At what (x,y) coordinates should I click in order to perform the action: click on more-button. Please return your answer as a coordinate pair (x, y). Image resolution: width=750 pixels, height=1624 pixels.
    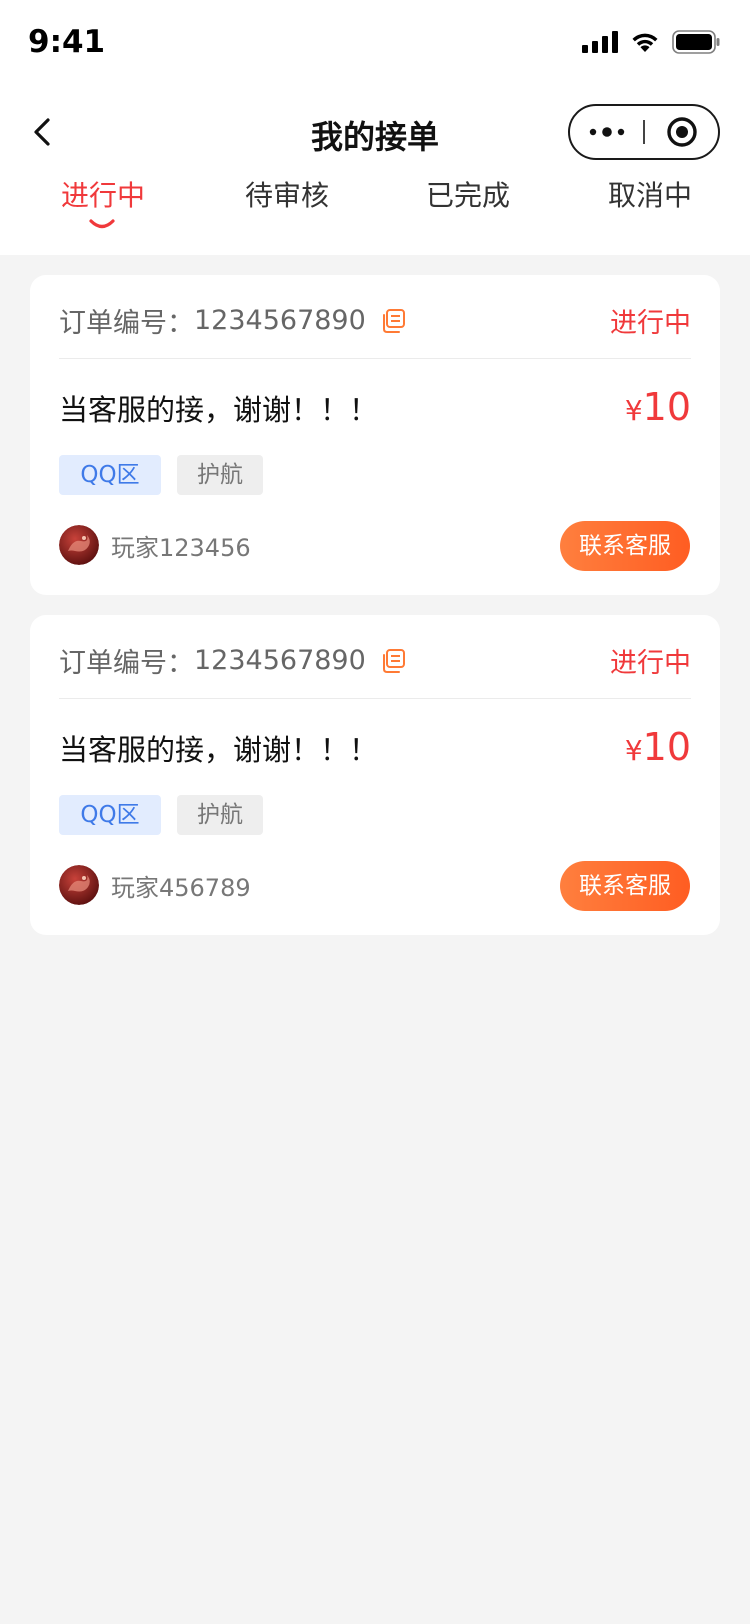
    Looking at the image, I should click on (606, 132).